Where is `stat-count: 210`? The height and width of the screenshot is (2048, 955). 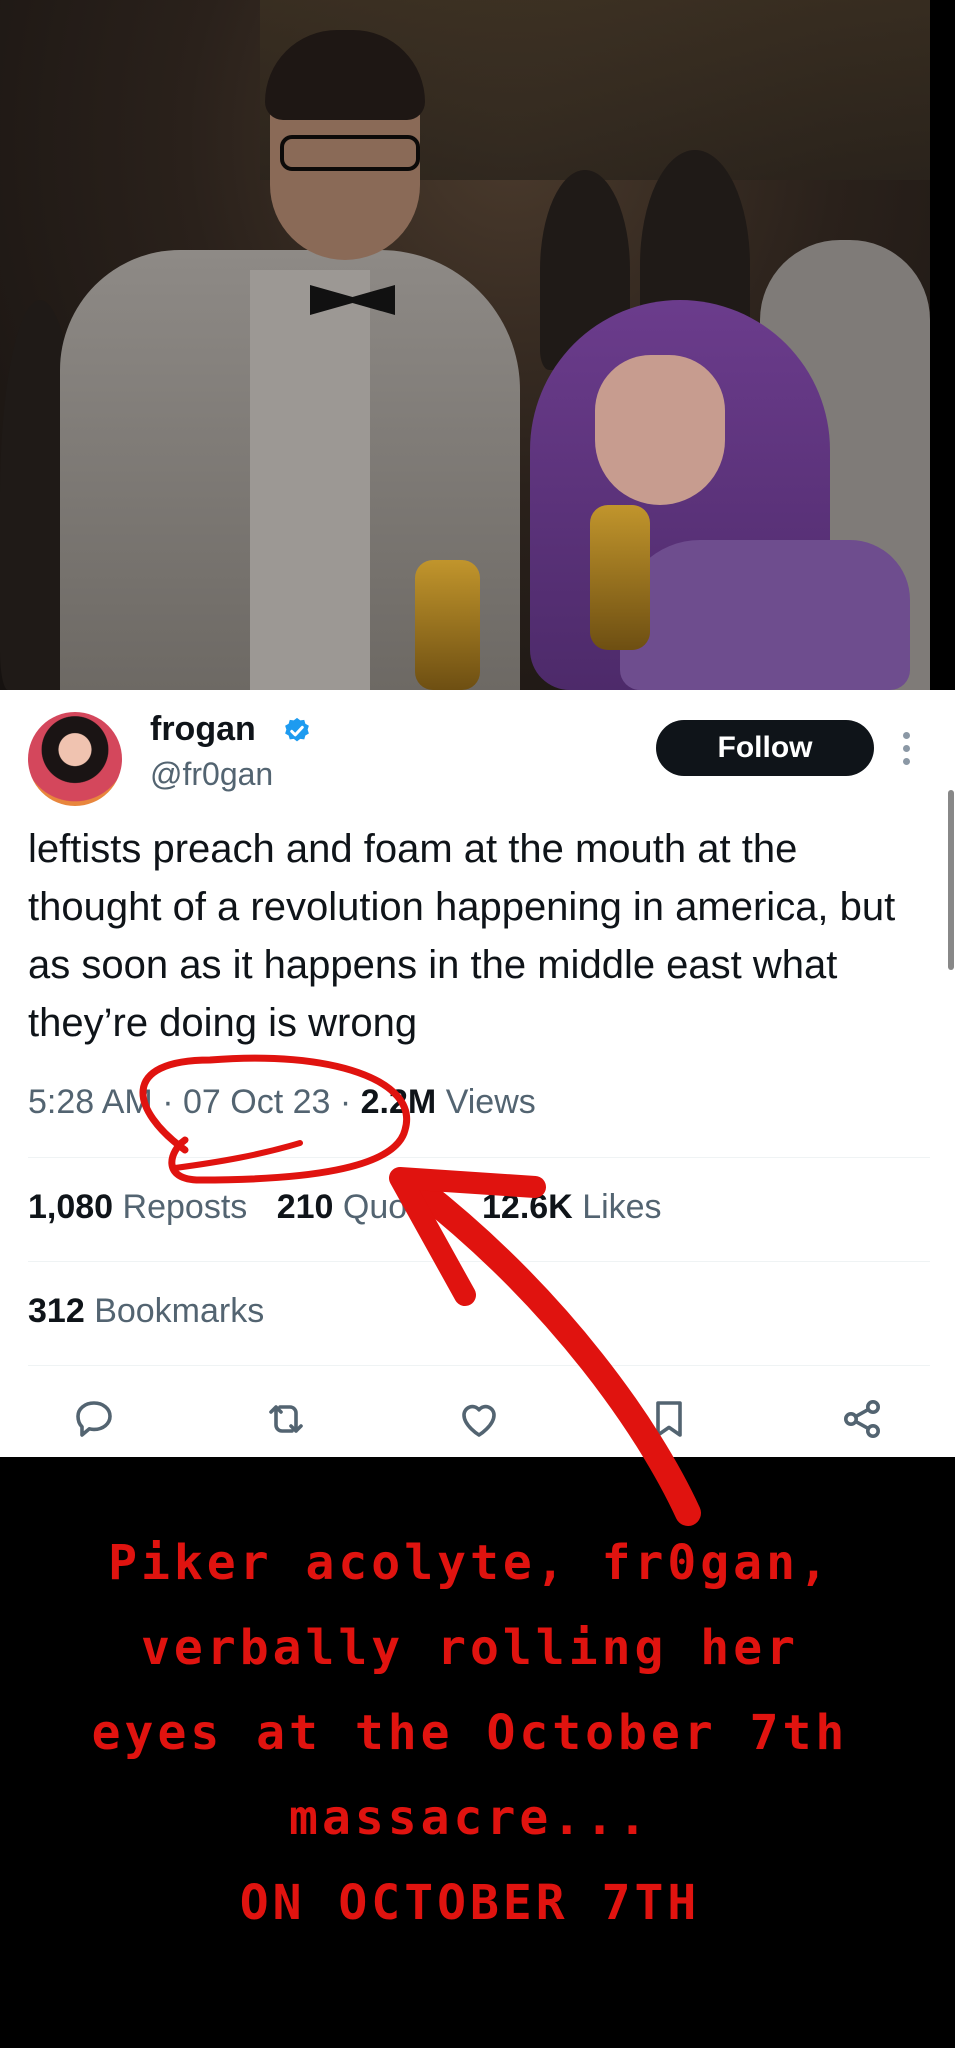 stat-count: 210 is located at coordinates (305, 1207).